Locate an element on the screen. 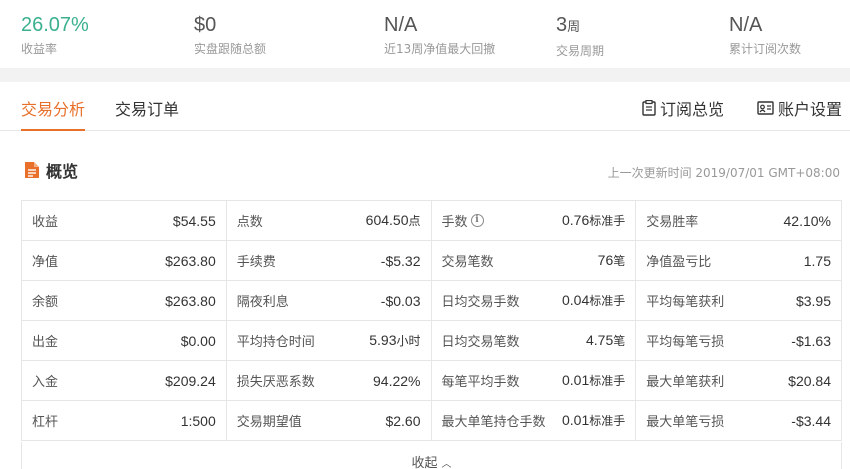 This screenshot has width=850, height=469. metric-label-text: 交易笔数 is located at coordinates (467, 262).